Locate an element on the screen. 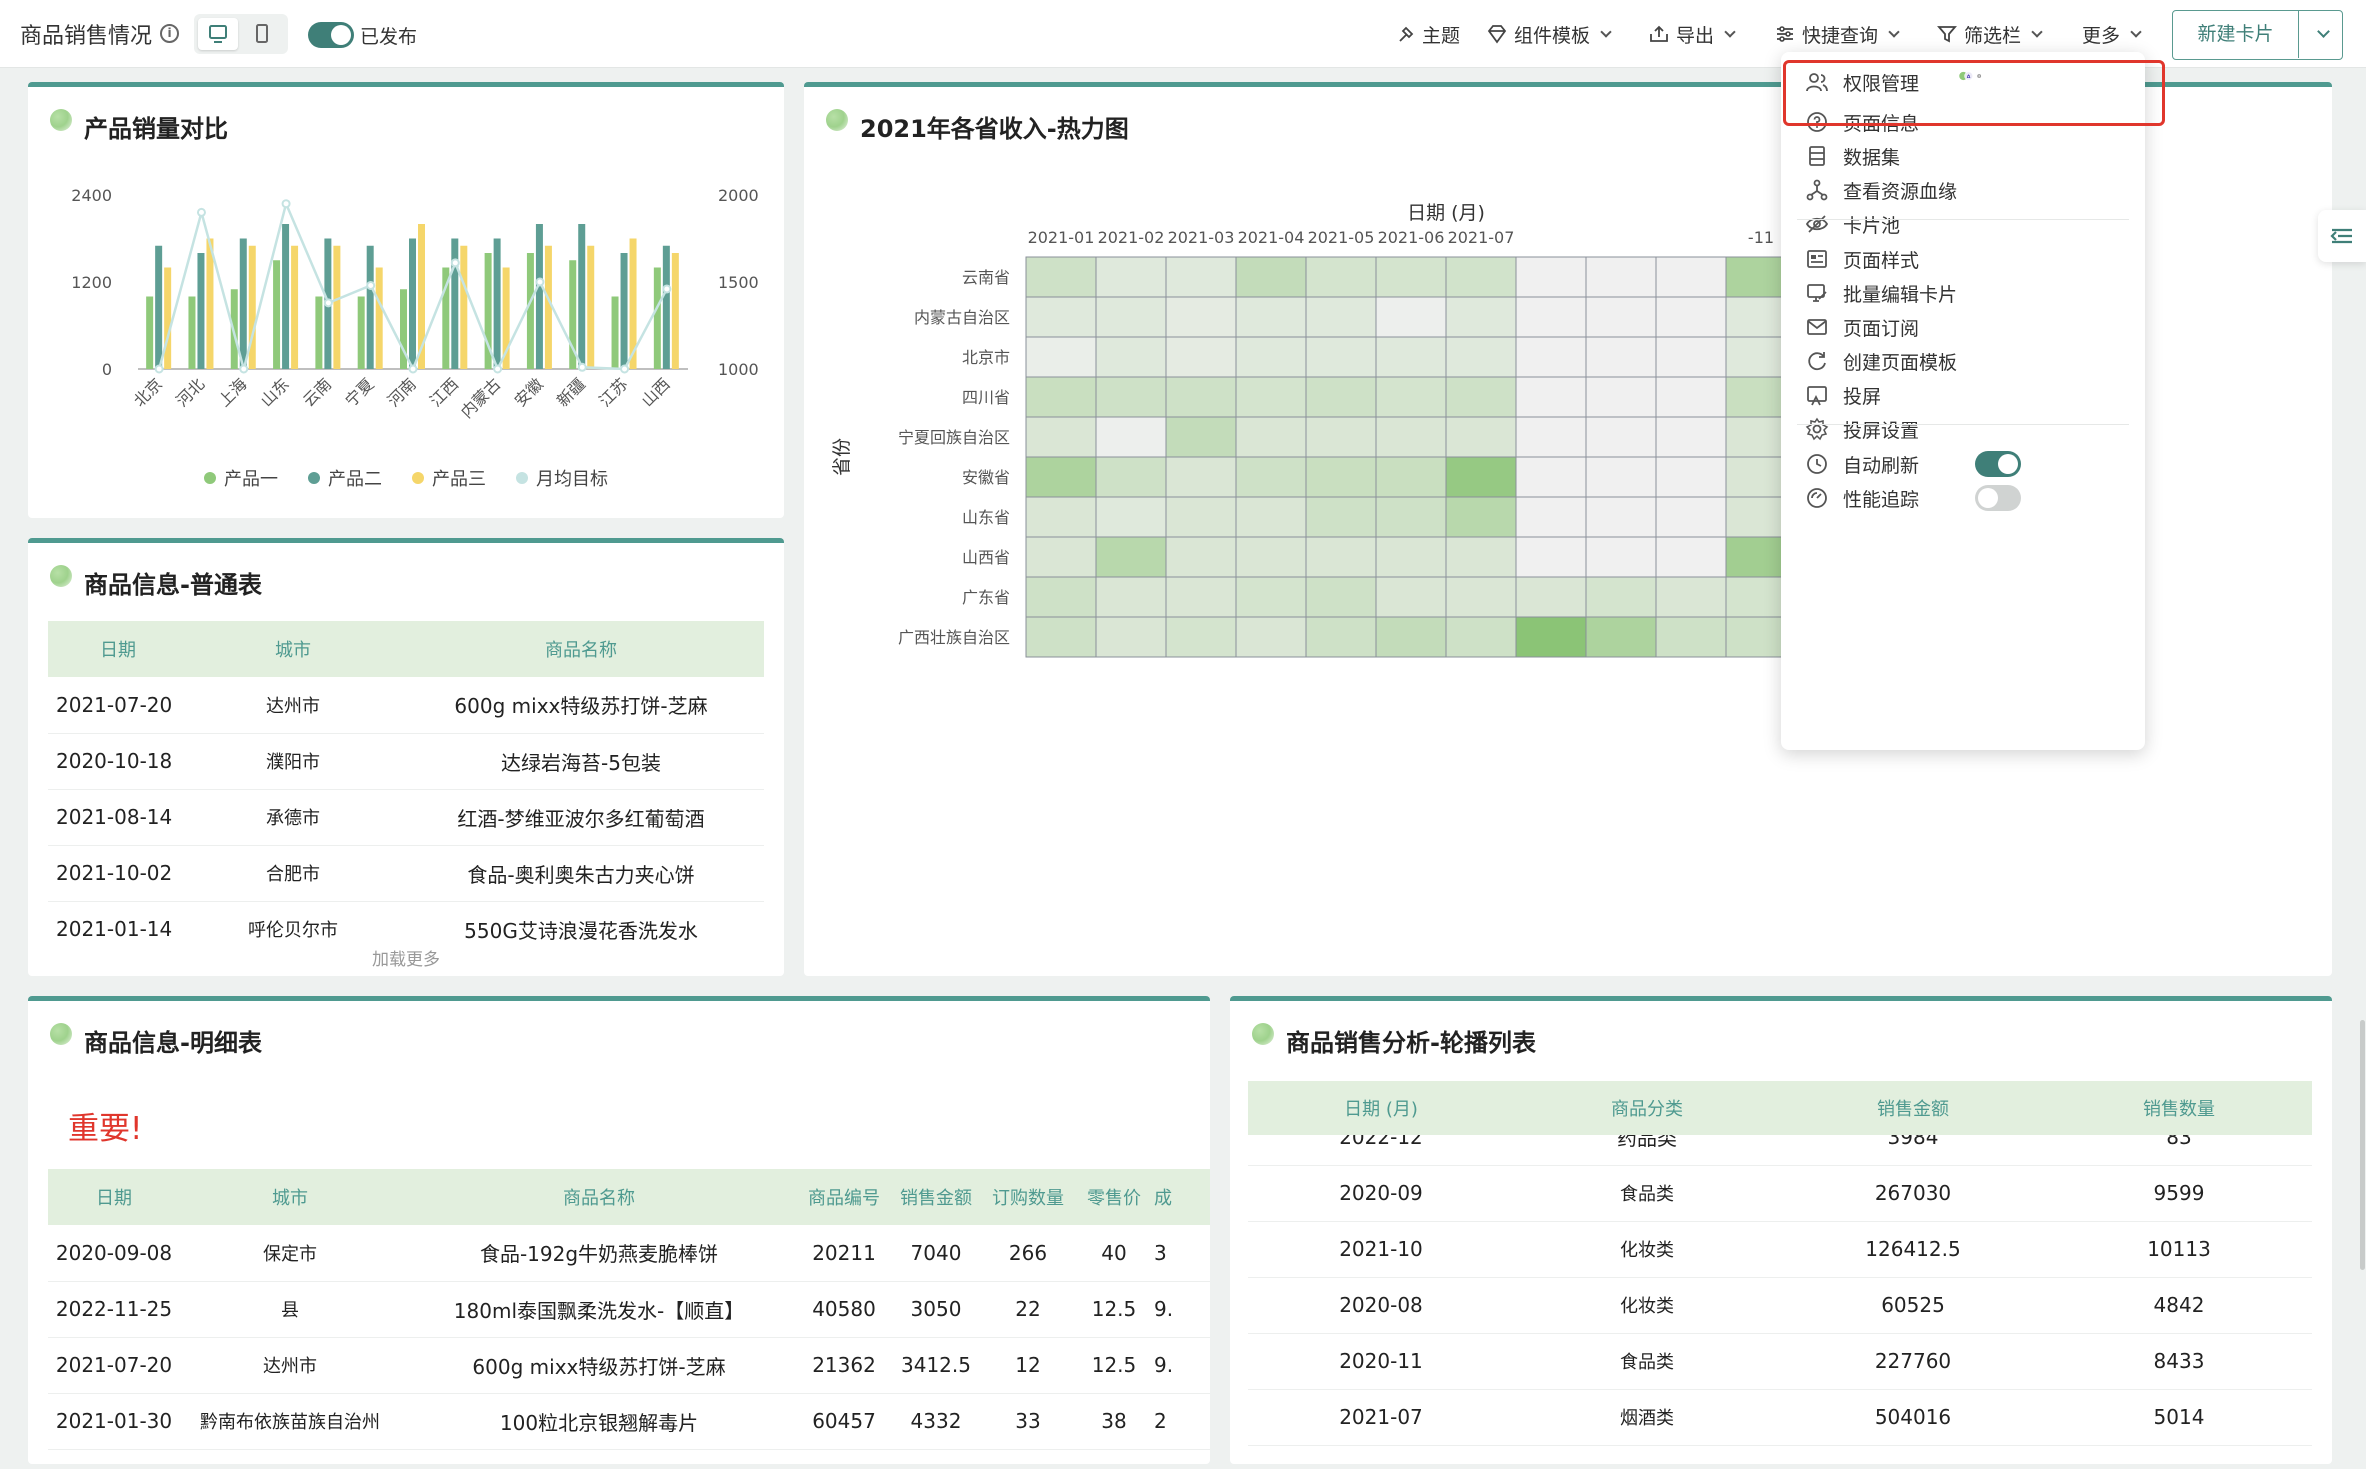 The image size is (2366, 1469). column-header: 日期 (月) is located at coordinates (1381, 1108).